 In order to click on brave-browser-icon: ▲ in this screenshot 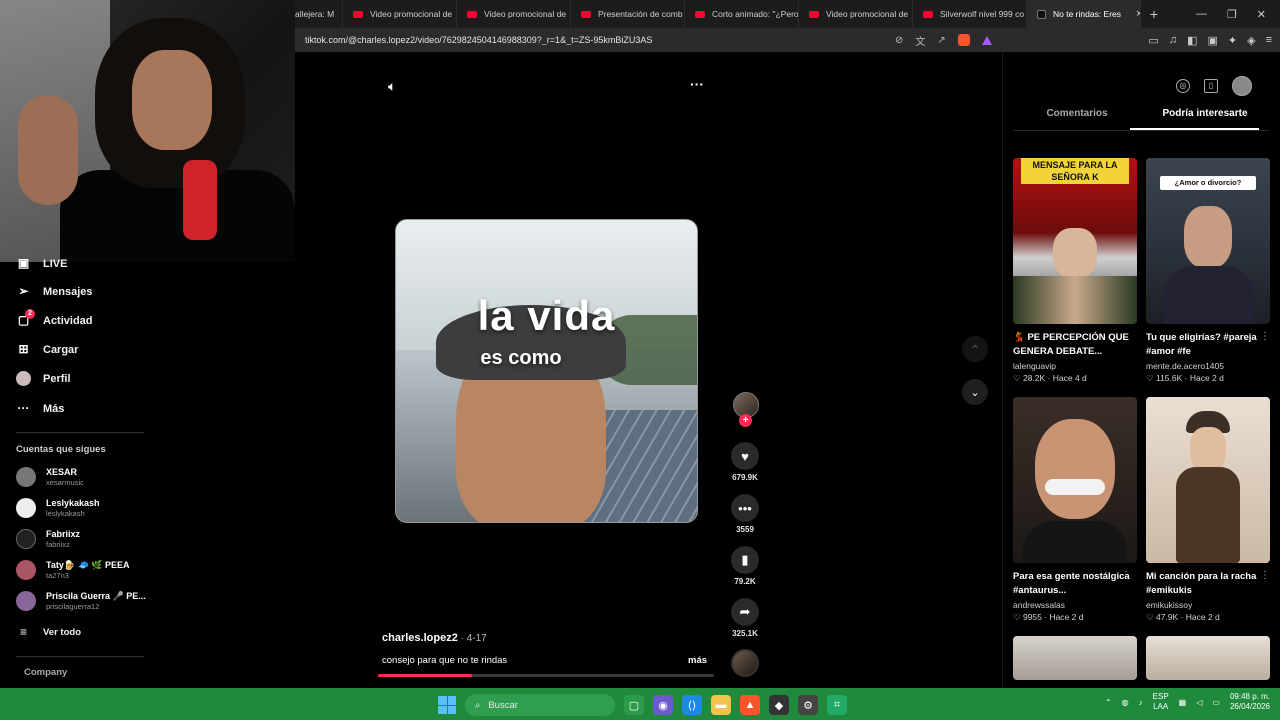, I will do `click(750, 705)`.